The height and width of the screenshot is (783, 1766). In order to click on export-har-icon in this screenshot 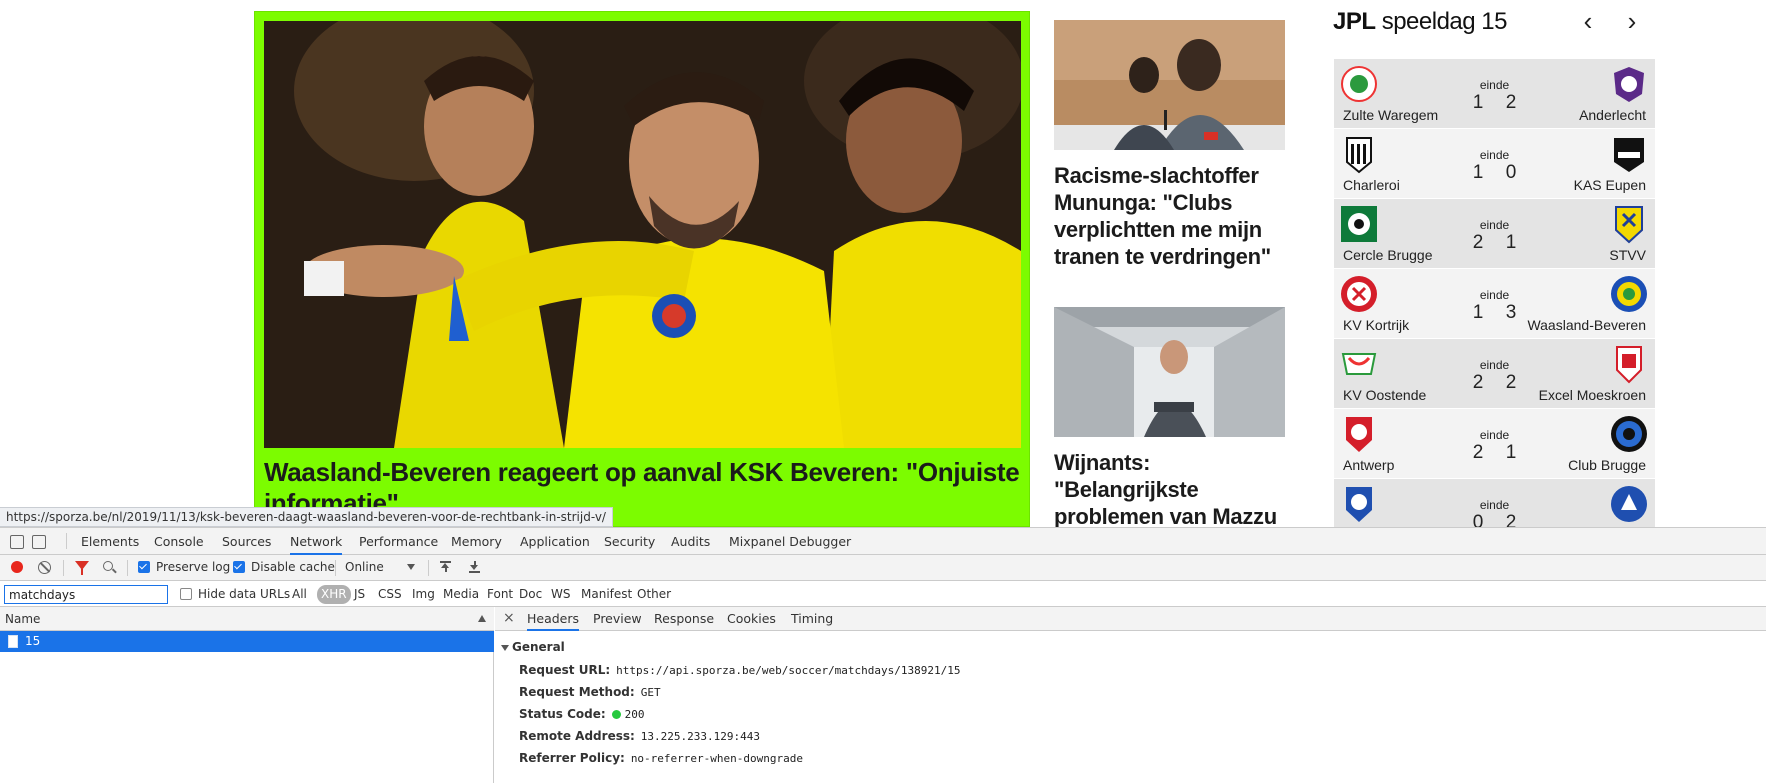, I will do `click(474, 567)`.